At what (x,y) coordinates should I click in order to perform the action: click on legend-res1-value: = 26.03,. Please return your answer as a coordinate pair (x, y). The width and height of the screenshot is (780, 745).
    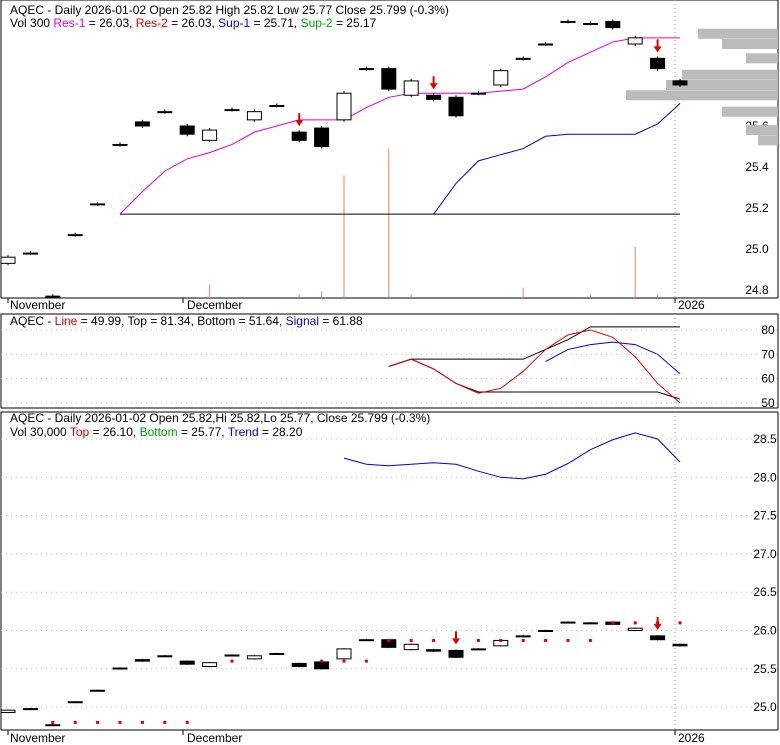
    Looking at the image, I should click on (110, 23).